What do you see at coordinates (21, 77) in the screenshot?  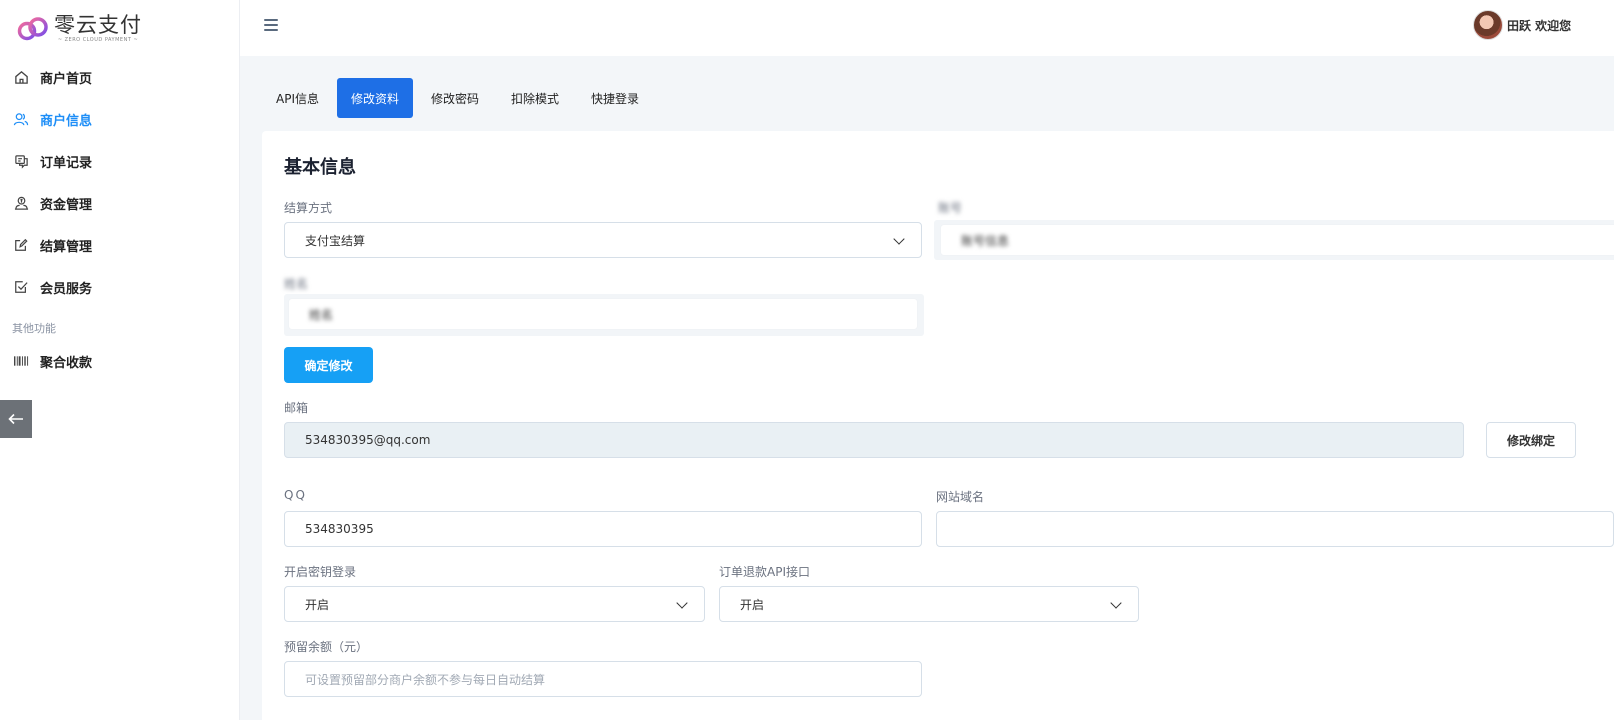 I see `home-icon` at bounding box center [21, 77].